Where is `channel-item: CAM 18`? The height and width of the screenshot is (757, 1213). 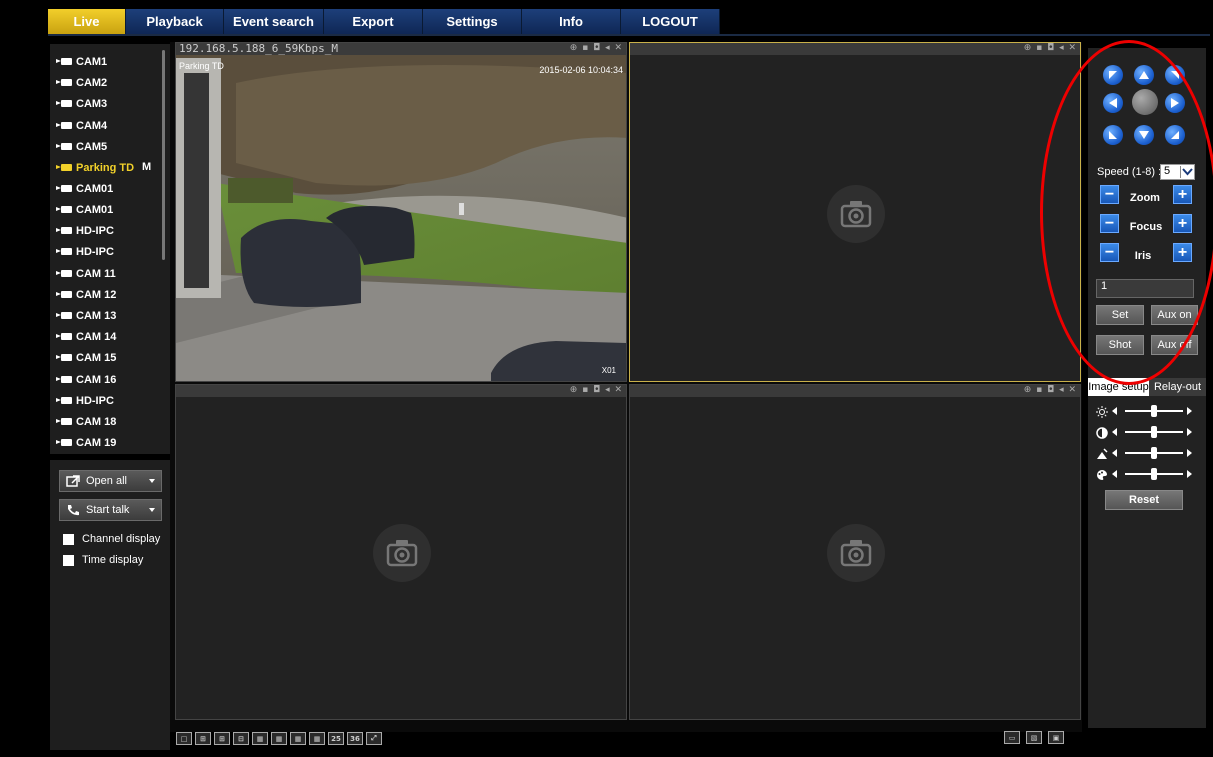
channel-item: CAM 18 is located at coordinates (86, 421).